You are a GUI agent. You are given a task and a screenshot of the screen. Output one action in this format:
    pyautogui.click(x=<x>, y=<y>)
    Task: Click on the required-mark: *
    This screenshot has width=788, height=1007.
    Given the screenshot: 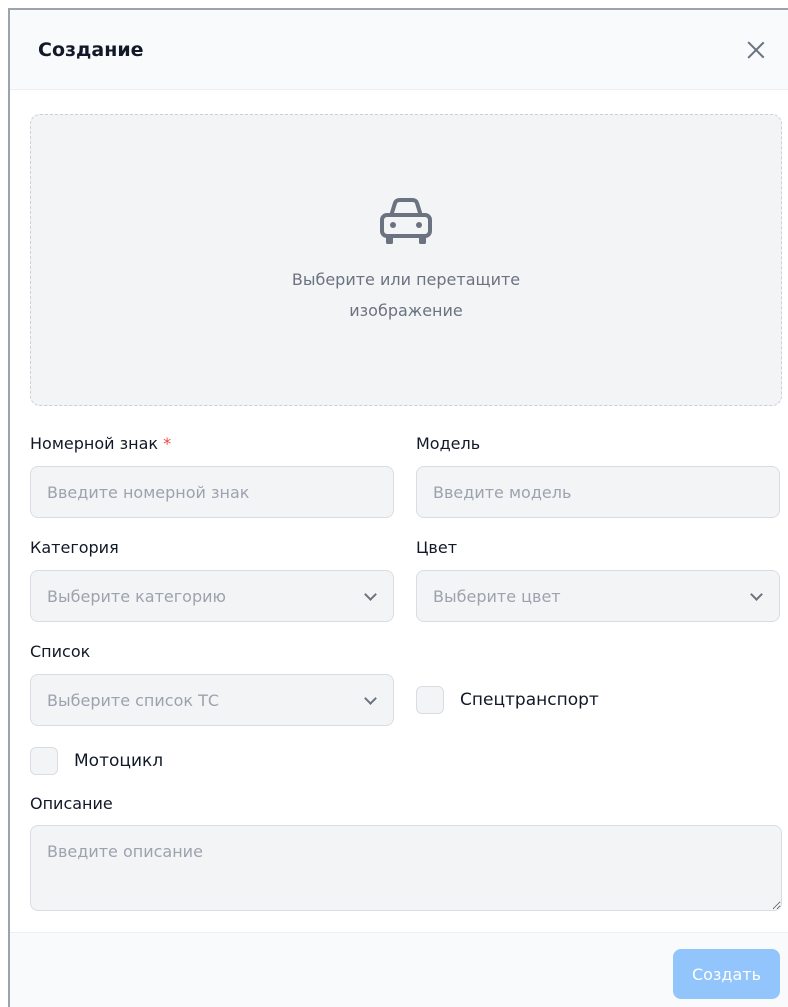 What is the action you would take?
    pyautogui.click(x=167, y=443)
    